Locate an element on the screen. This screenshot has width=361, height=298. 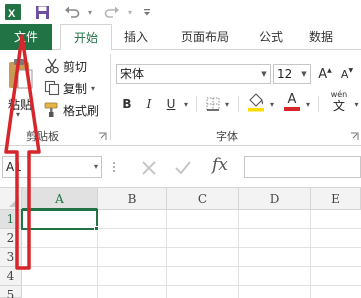
column-header-c: C is located at coordinates (203, 199).